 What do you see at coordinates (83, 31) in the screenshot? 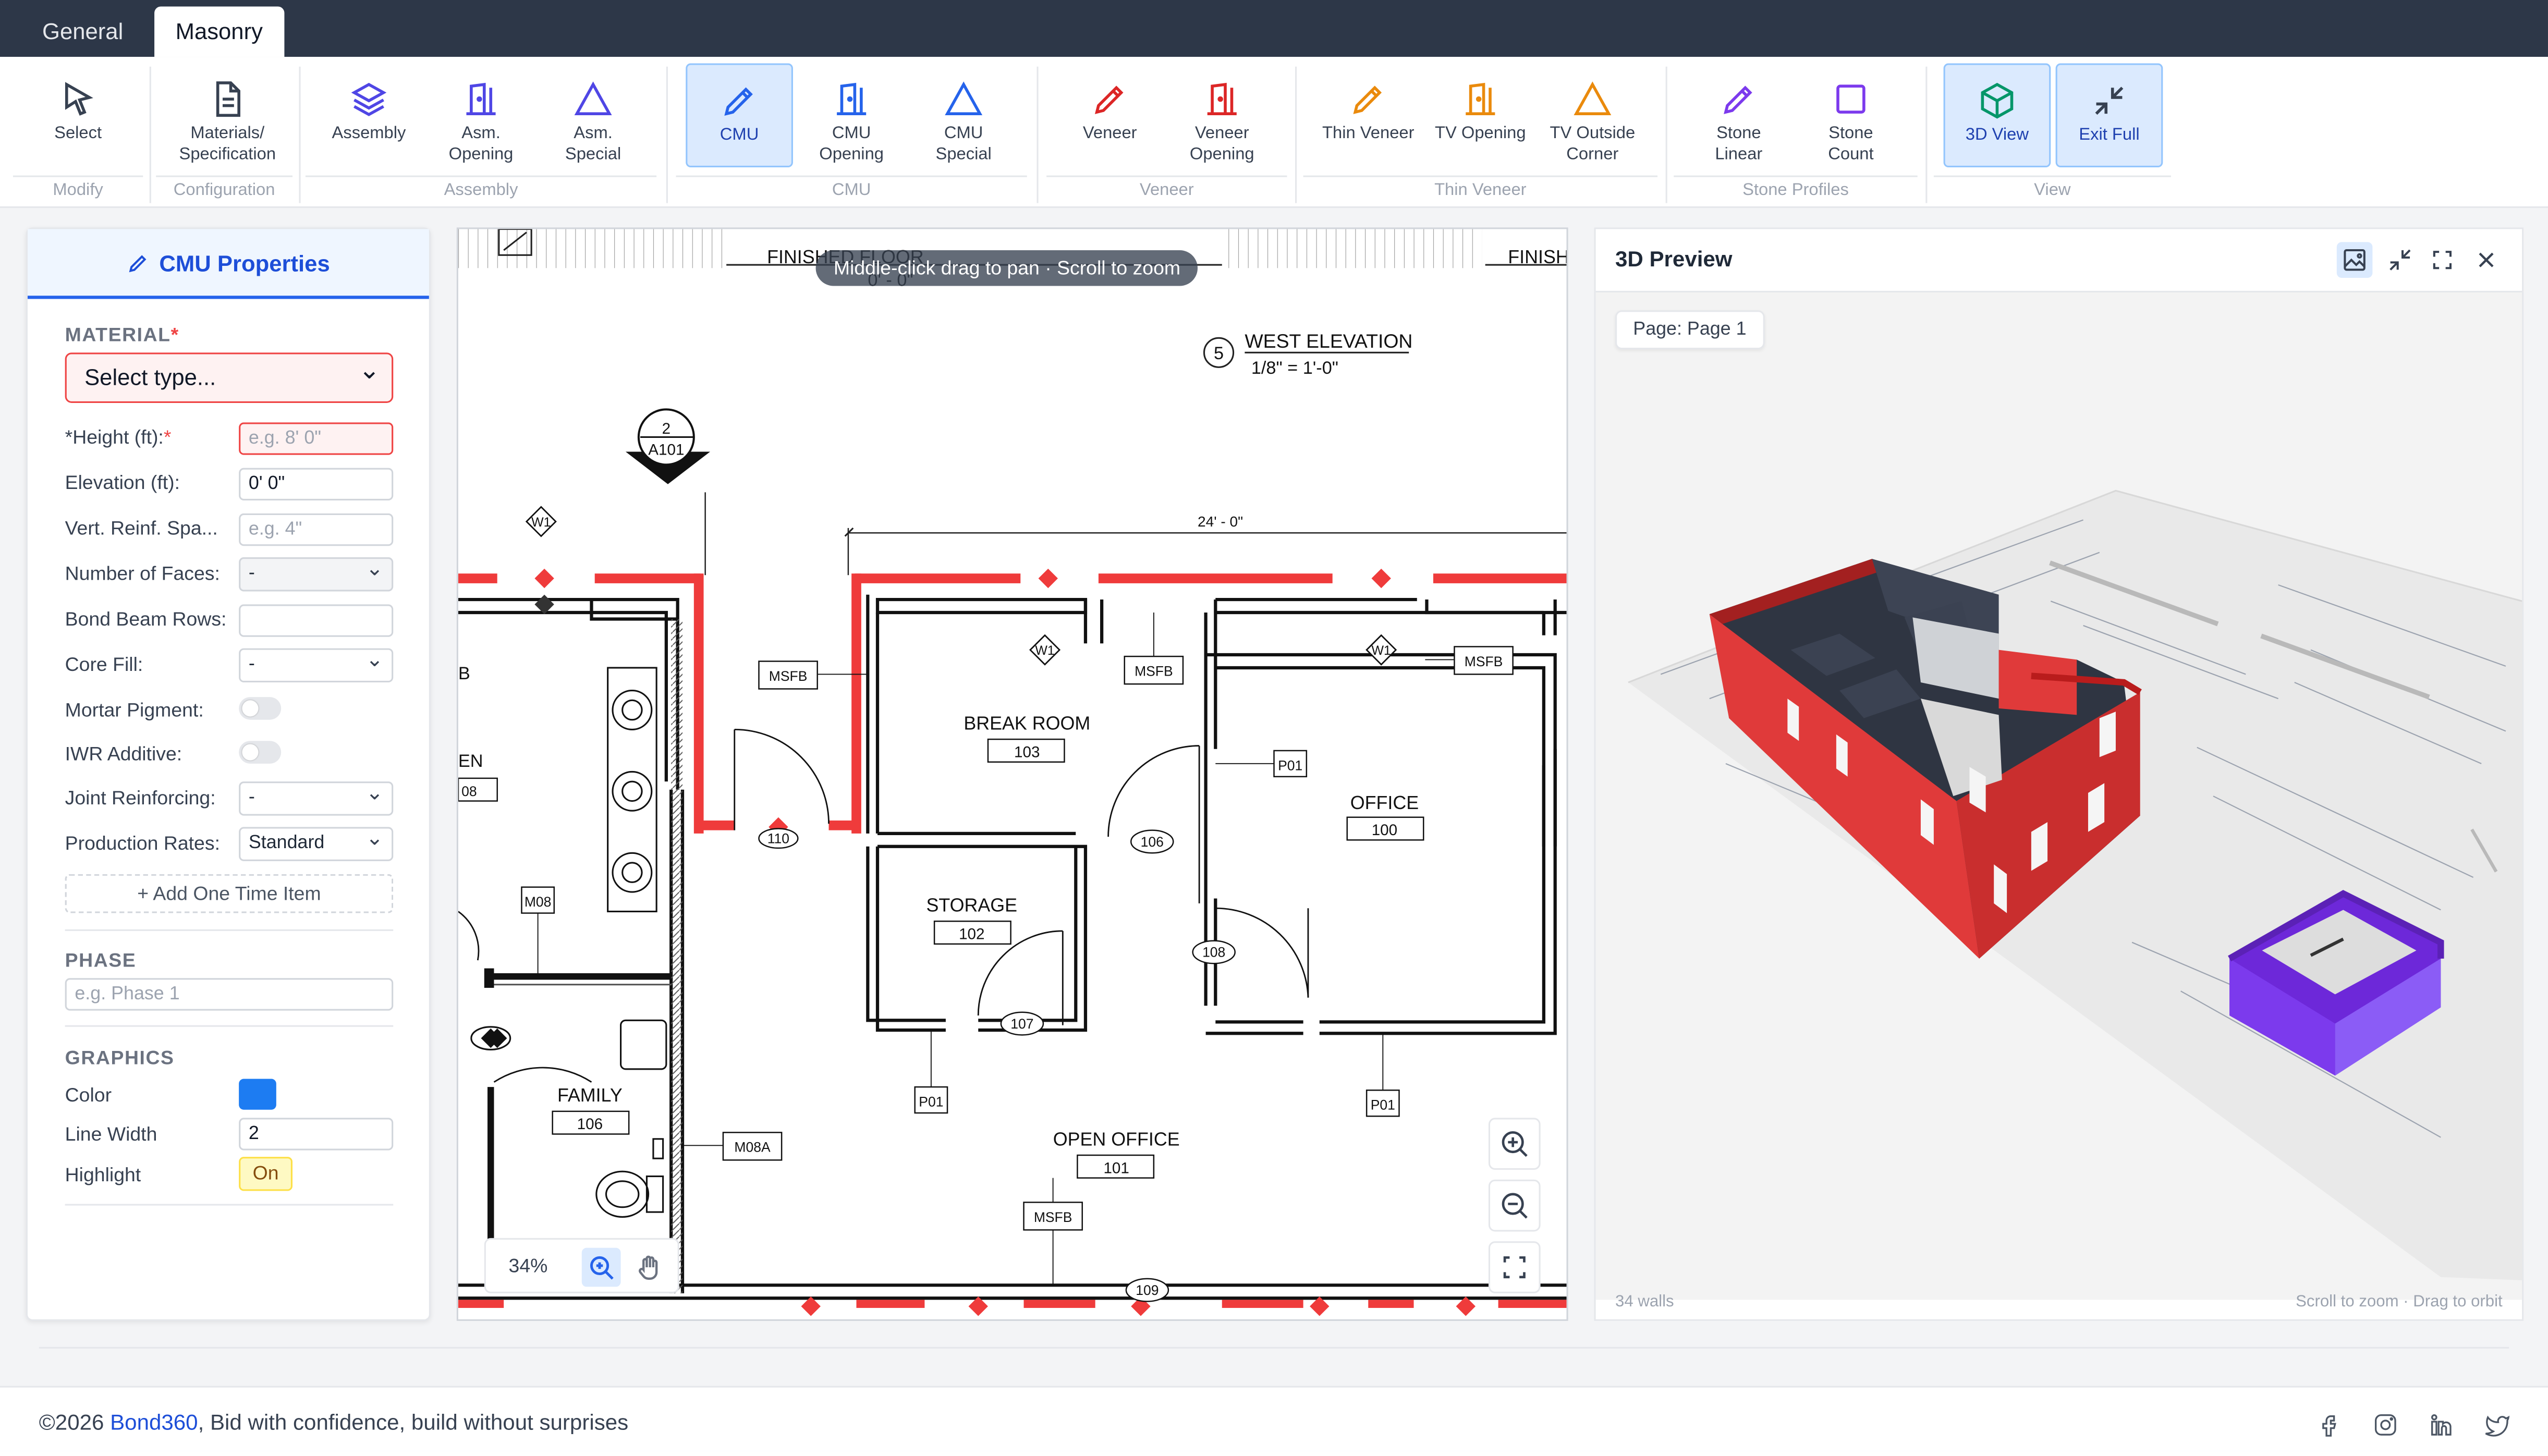
I see `tab-general: General` at bounding box center [83, 31].